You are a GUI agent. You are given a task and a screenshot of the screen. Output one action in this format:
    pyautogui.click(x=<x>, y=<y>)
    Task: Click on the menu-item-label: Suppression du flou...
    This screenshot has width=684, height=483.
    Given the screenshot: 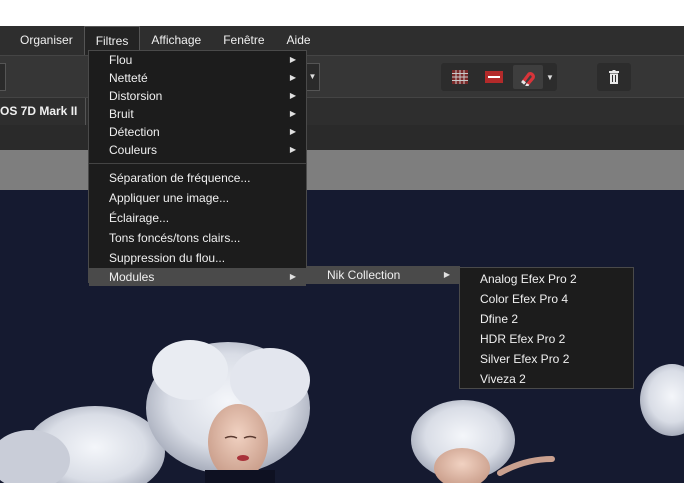 What is the action you would take?
    pyautogui.click(x=167, y=258)
    